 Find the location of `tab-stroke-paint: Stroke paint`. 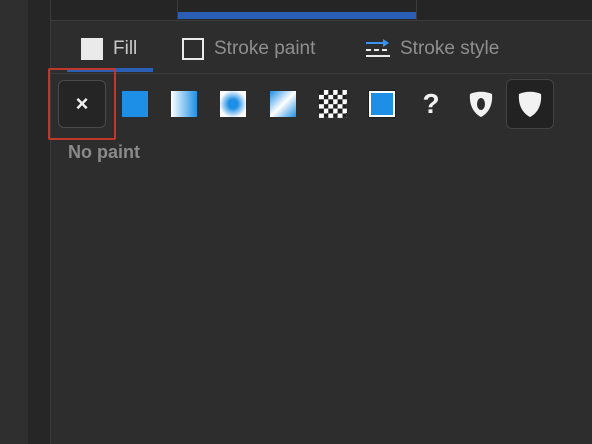

tab-stroke-paint: Stroke paint is located at coordinates (248, 49).